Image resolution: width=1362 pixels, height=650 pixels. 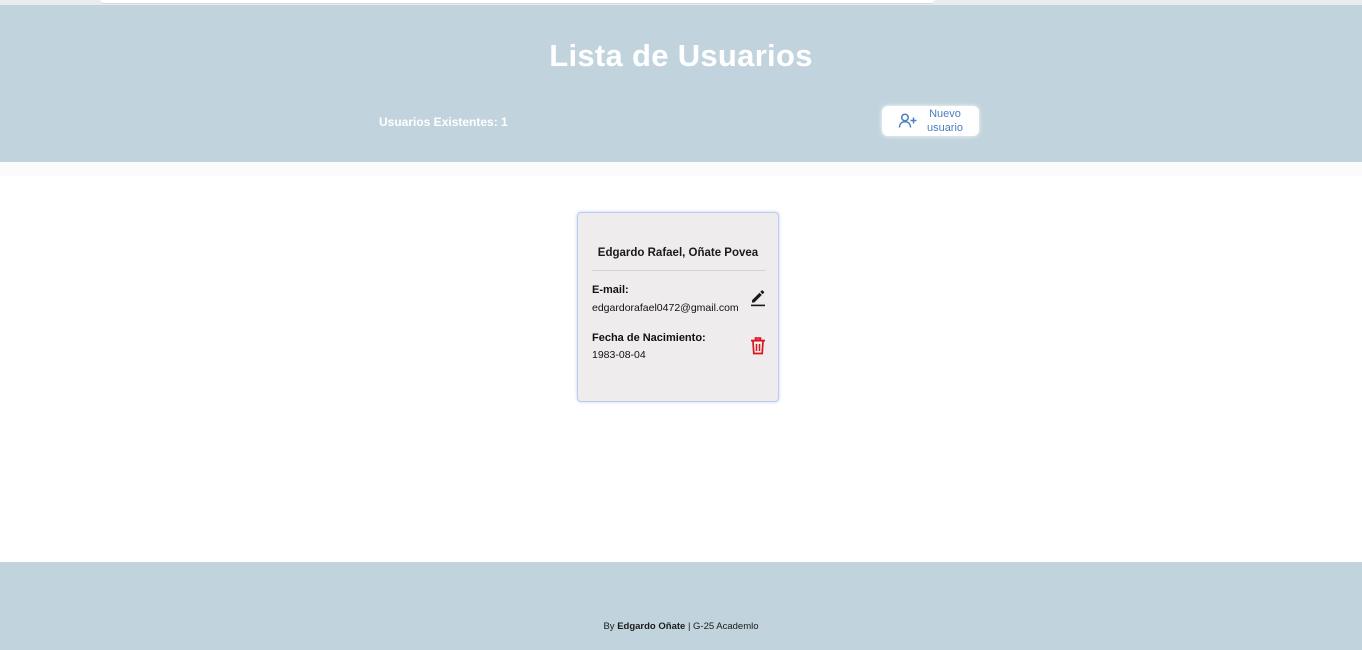 I want to click on footer-suffix: | G-25 Academlo, so click(x=723, y=626).